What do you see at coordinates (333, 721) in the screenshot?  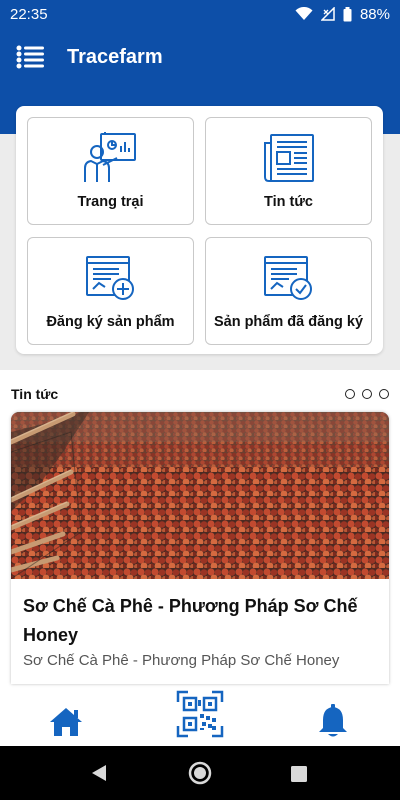 I see `bell-icon` at bounding box center [333, 721].